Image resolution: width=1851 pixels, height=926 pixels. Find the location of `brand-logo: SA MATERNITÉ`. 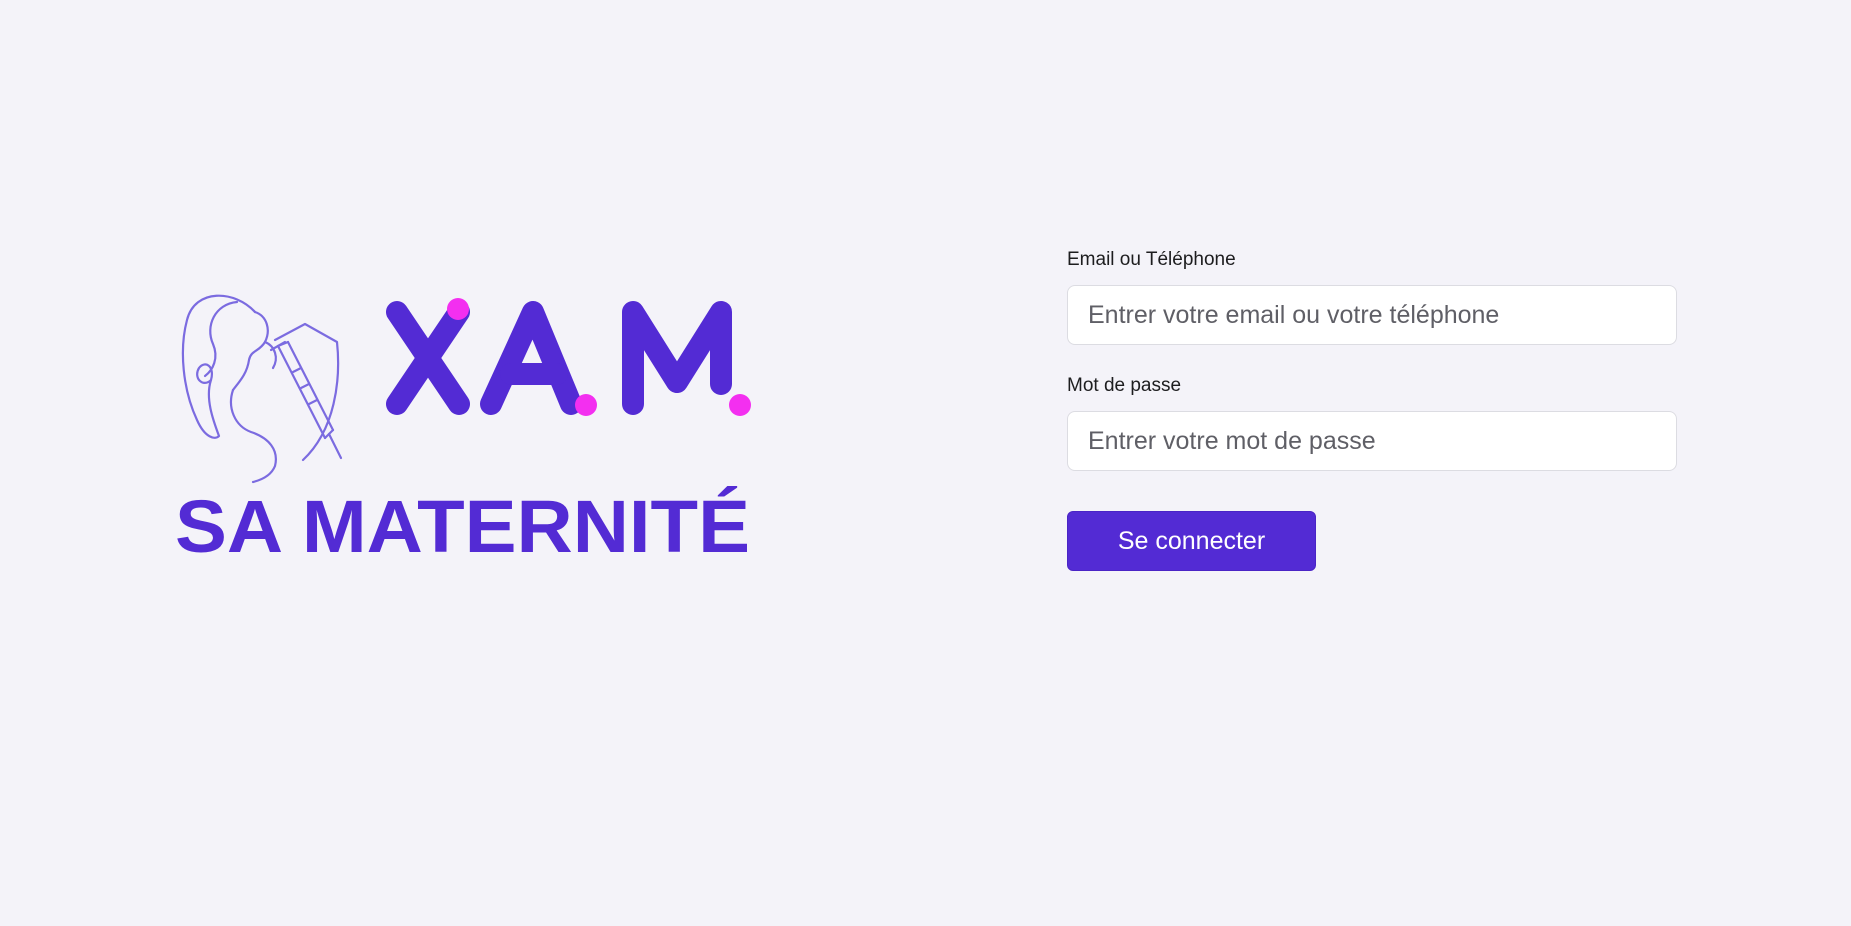

brand-logo: SA MATERNITÉ is located at coordinates (470, 430).